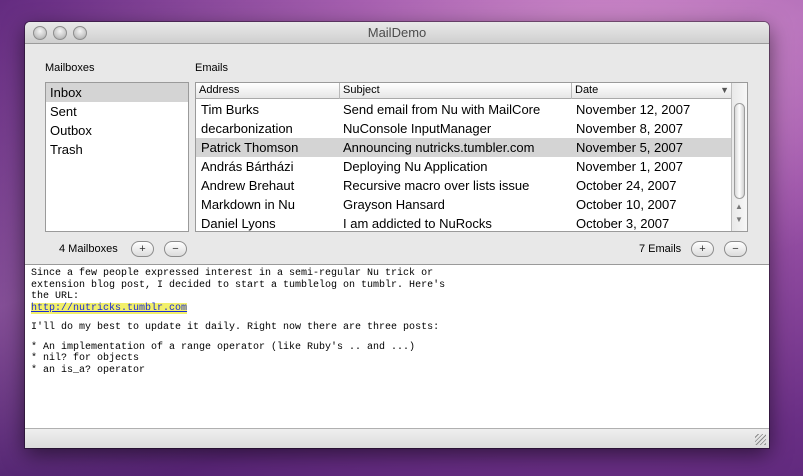 Image resolution: width=803 pixels, height=476 pixels. I want to click on row-subject: Grayson Hansard, so click(394, 204).